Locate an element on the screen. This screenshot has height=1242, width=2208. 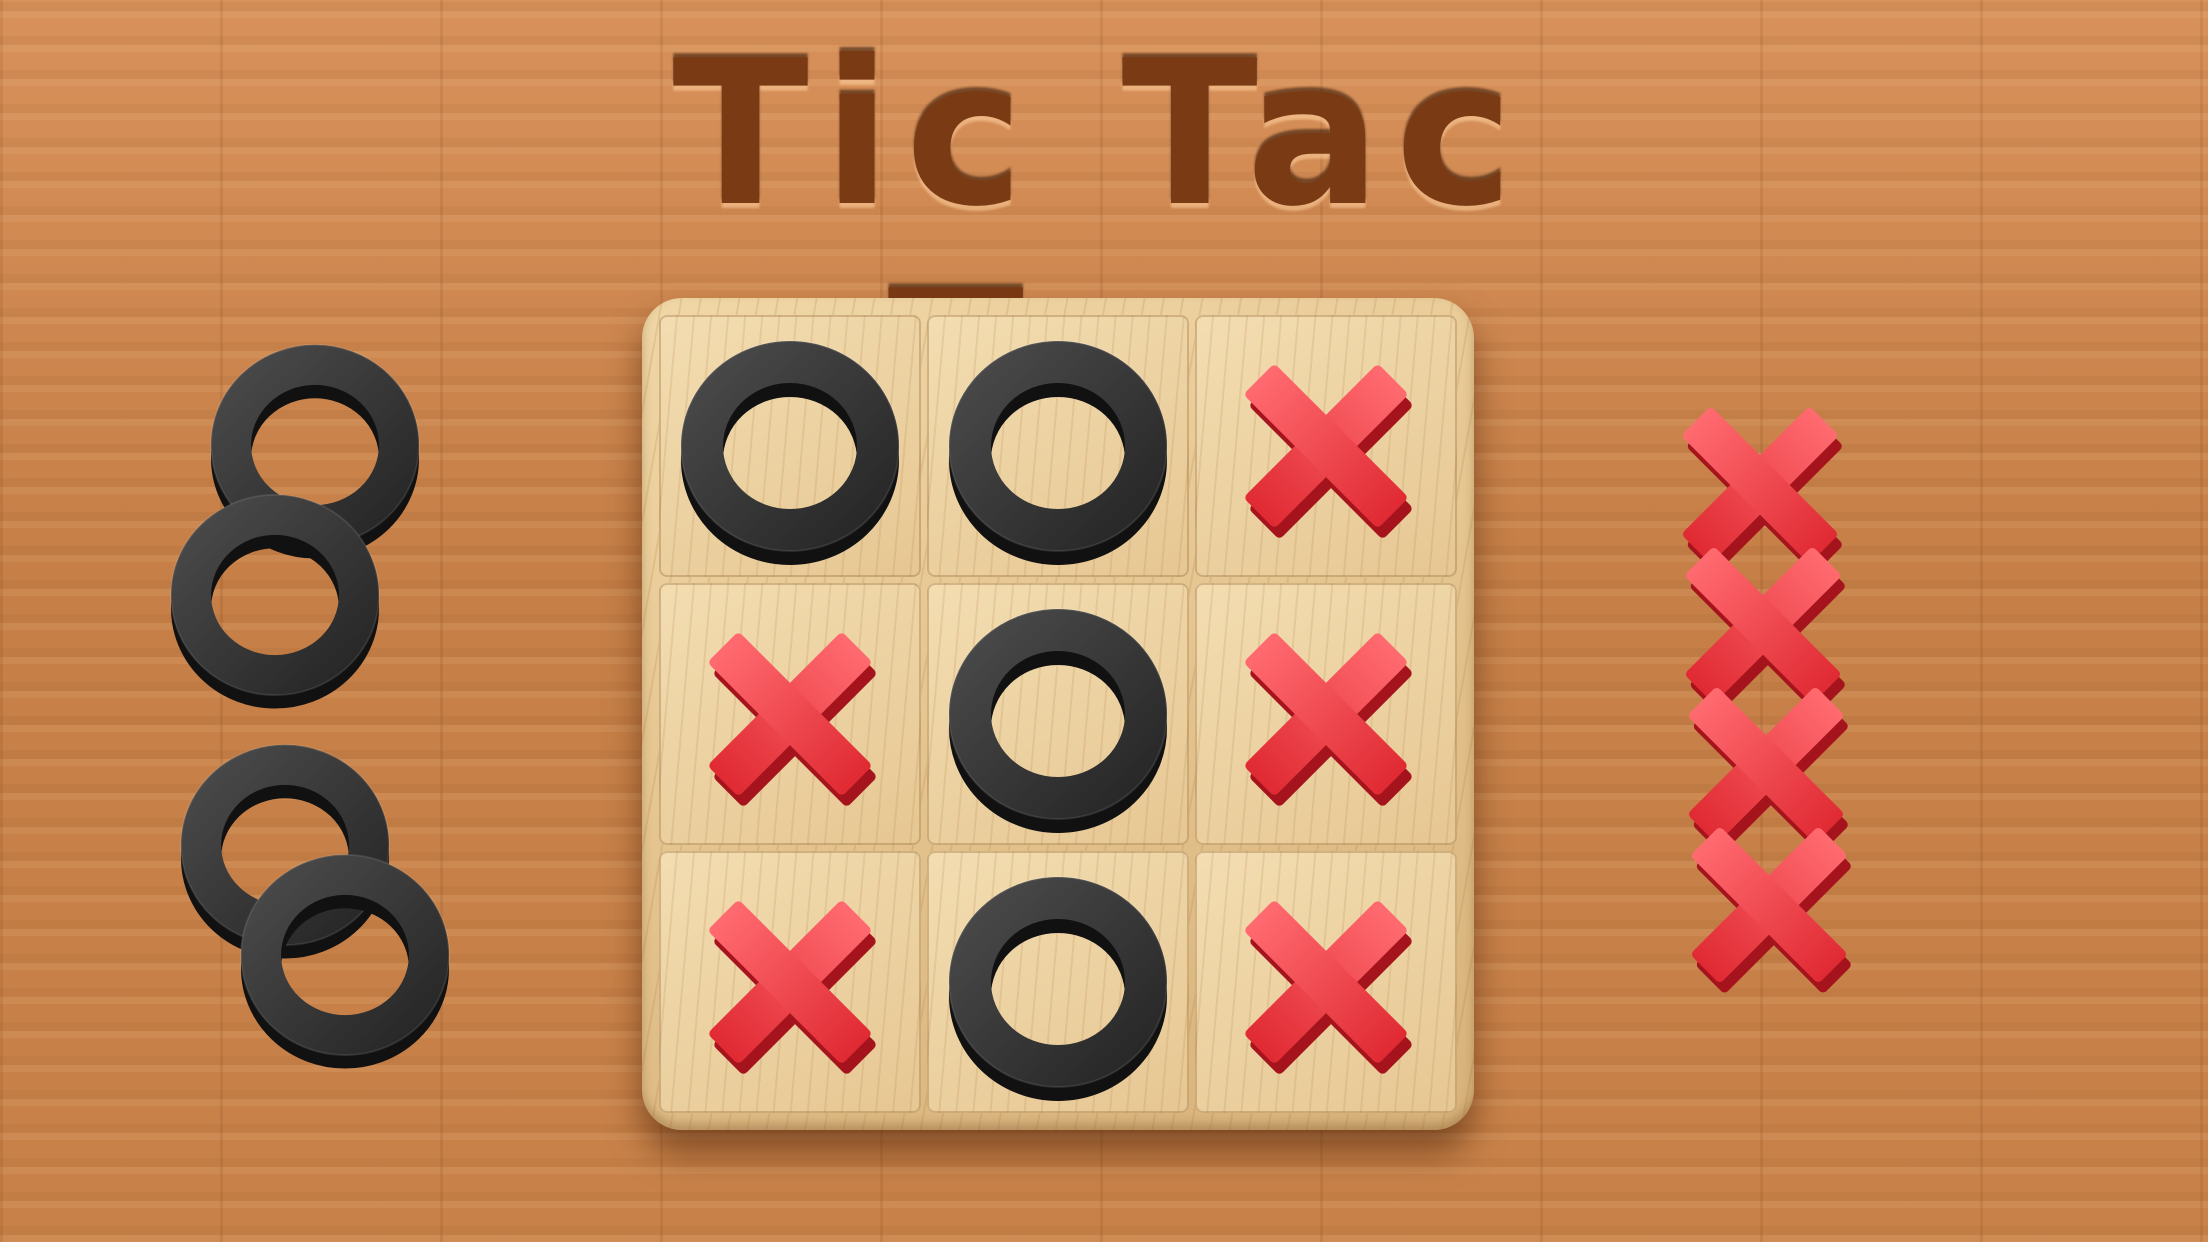
board-cell-r3-c2 is located at coordinates (1058, 982).